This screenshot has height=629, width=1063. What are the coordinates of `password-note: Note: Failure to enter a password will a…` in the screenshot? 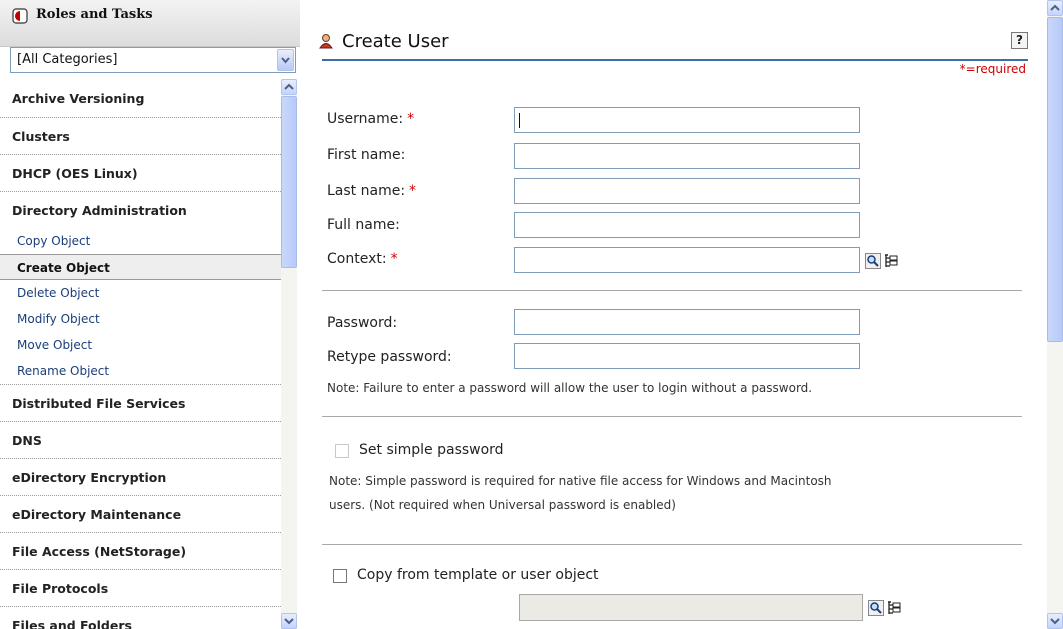 It's located at (570, 388).